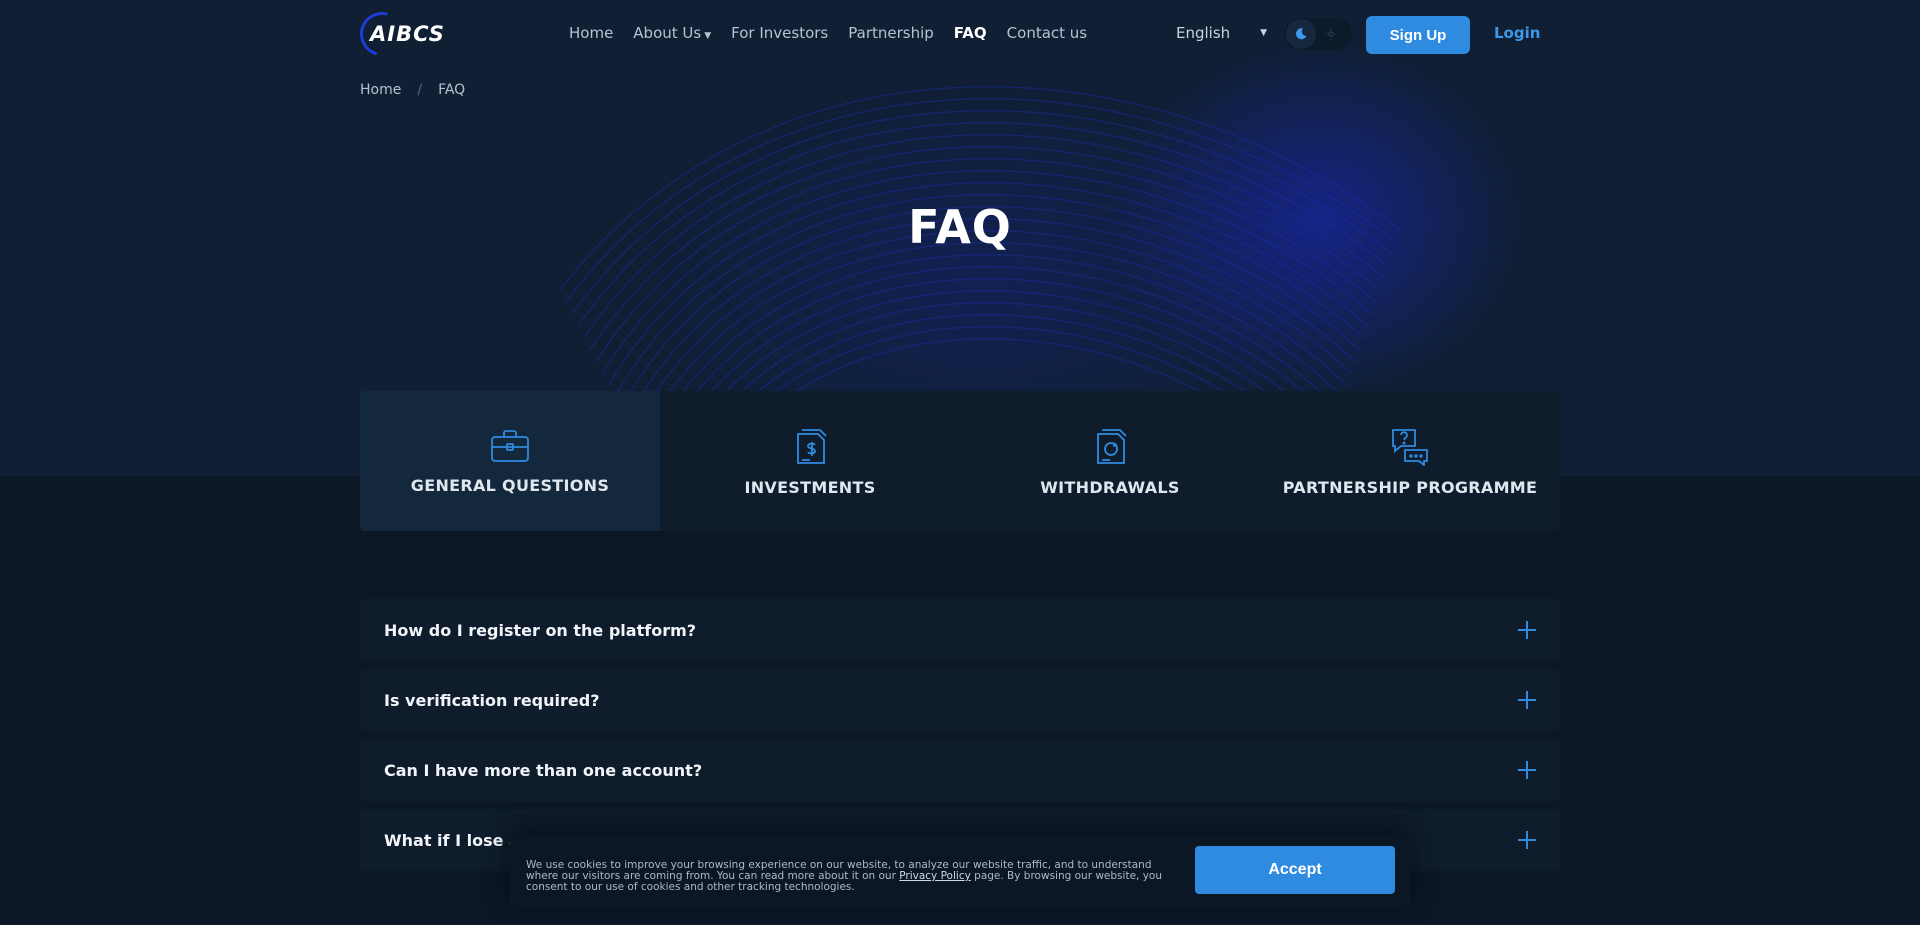  Describe the element at coordinates (452, 840) in the screenshot. I see `faq-question: What if I lose a` at that location.